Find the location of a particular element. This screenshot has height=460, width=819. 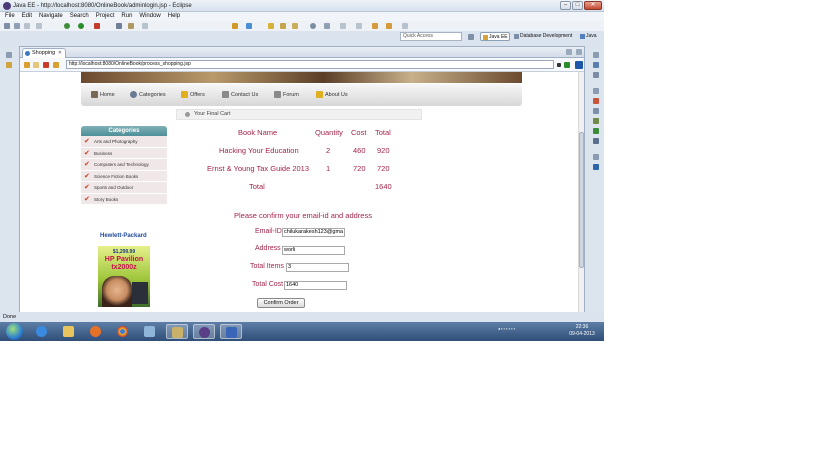

browser-scrollbar is located at coordinates (581, 192).